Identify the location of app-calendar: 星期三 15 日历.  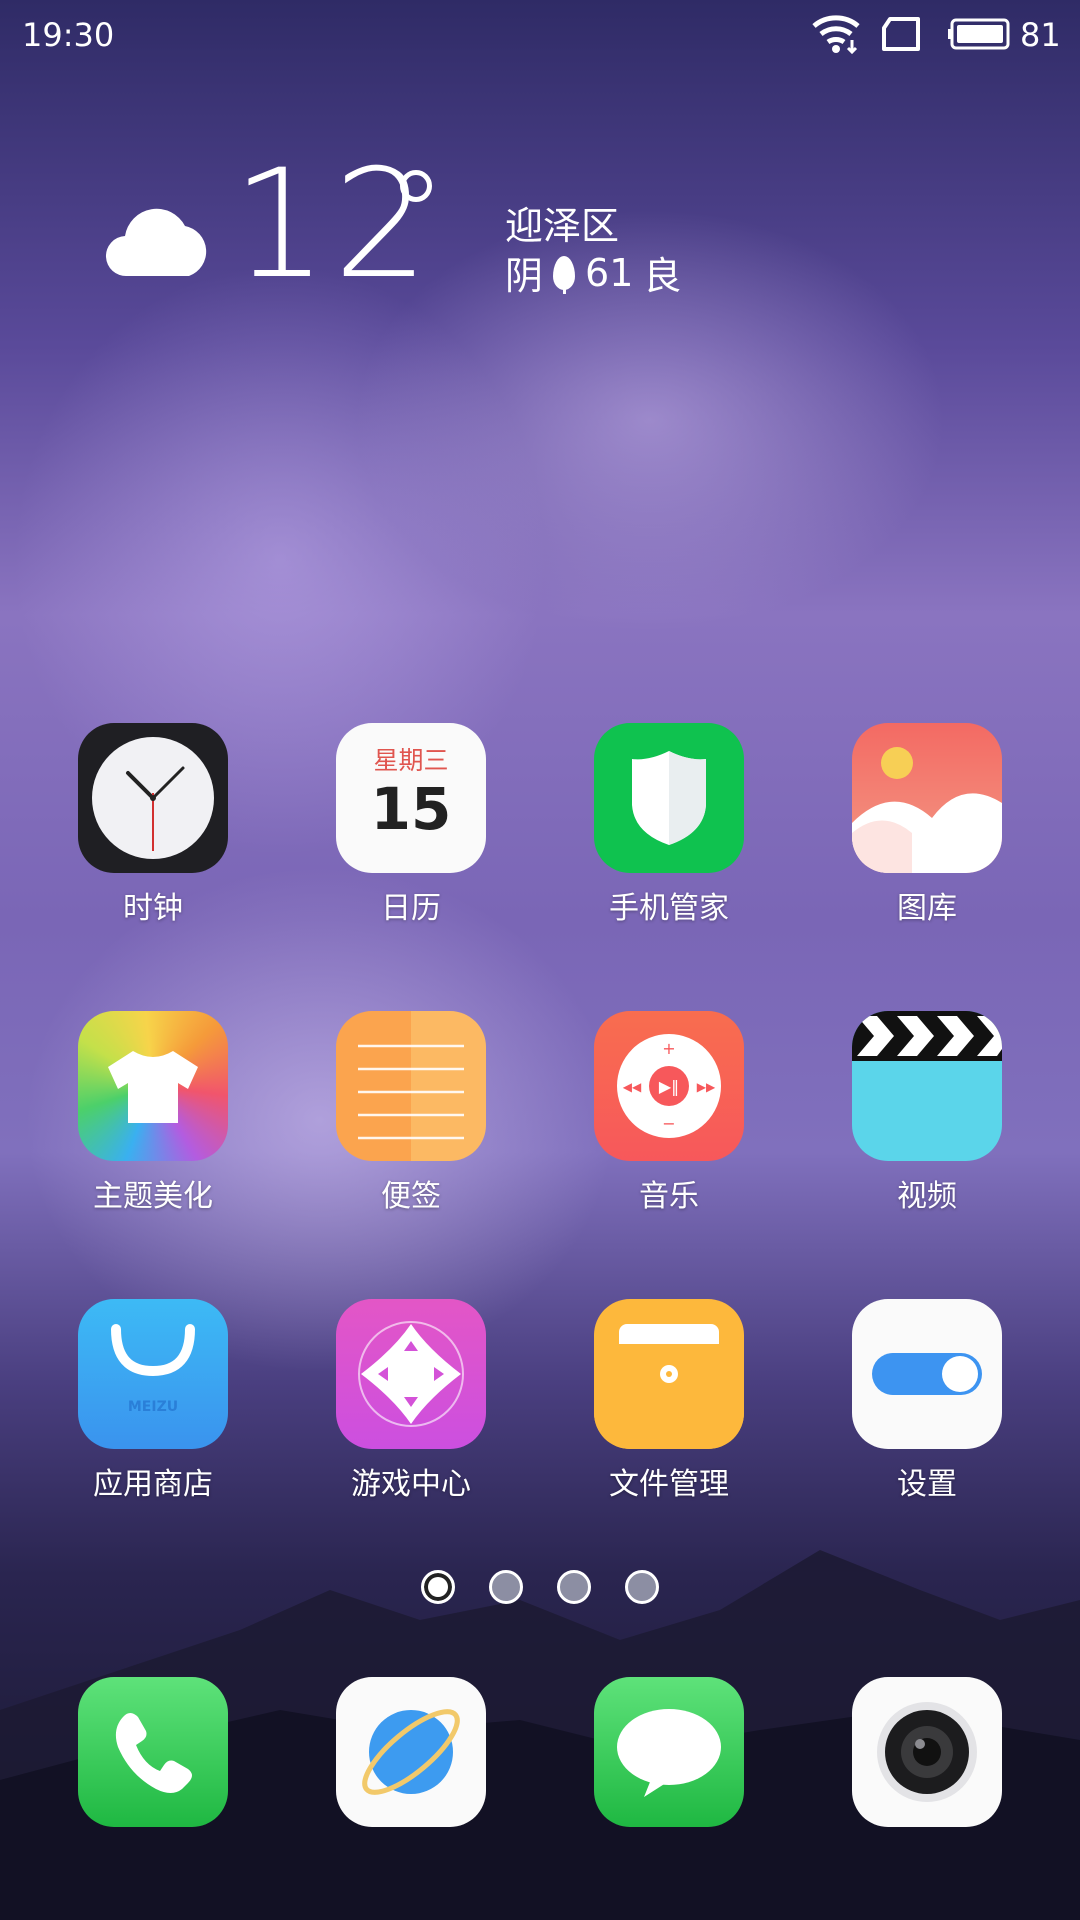
(411, 825).